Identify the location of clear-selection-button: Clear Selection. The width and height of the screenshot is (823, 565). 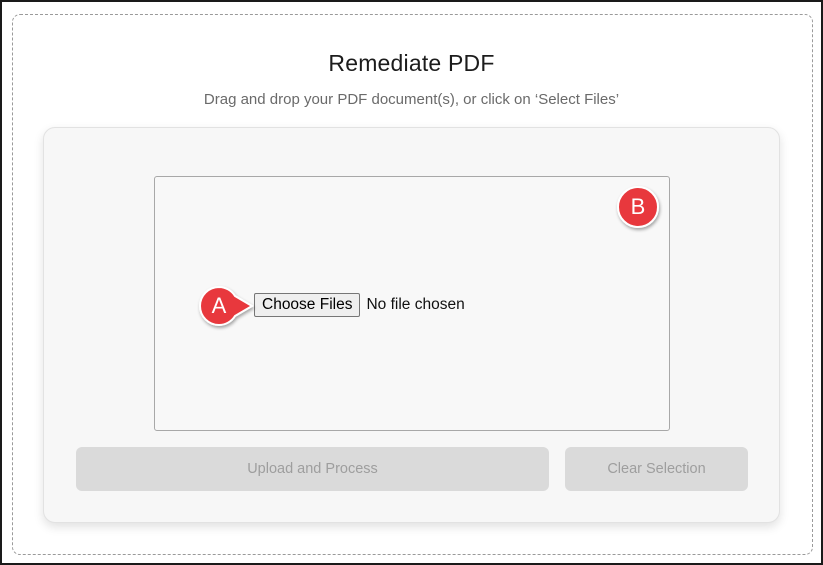
(656, 469).